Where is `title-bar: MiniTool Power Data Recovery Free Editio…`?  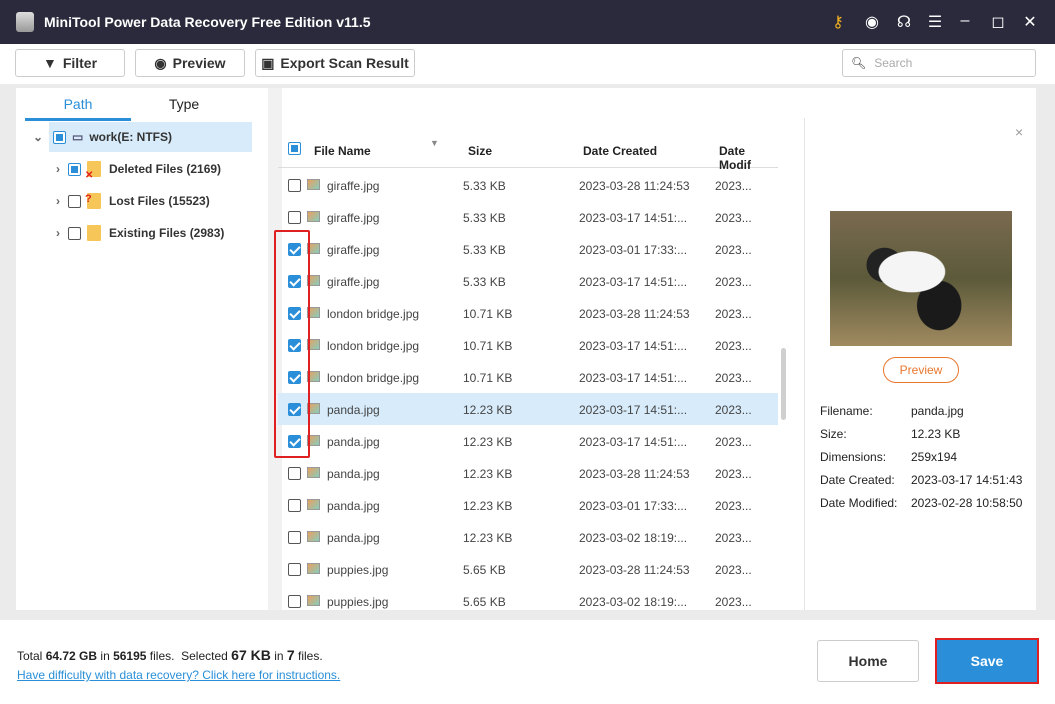
title-bar: MiniTool Power Data Recovery Free Editio… is located at coordinates (527, 22).